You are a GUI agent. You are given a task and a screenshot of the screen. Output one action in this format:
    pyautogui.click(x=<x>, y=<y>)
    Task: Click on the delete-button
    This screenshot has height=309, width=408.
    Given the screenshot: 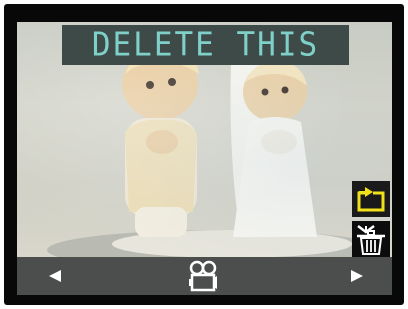 What is the action you would take?
    pyautogui.click(x=371, y=239)
    